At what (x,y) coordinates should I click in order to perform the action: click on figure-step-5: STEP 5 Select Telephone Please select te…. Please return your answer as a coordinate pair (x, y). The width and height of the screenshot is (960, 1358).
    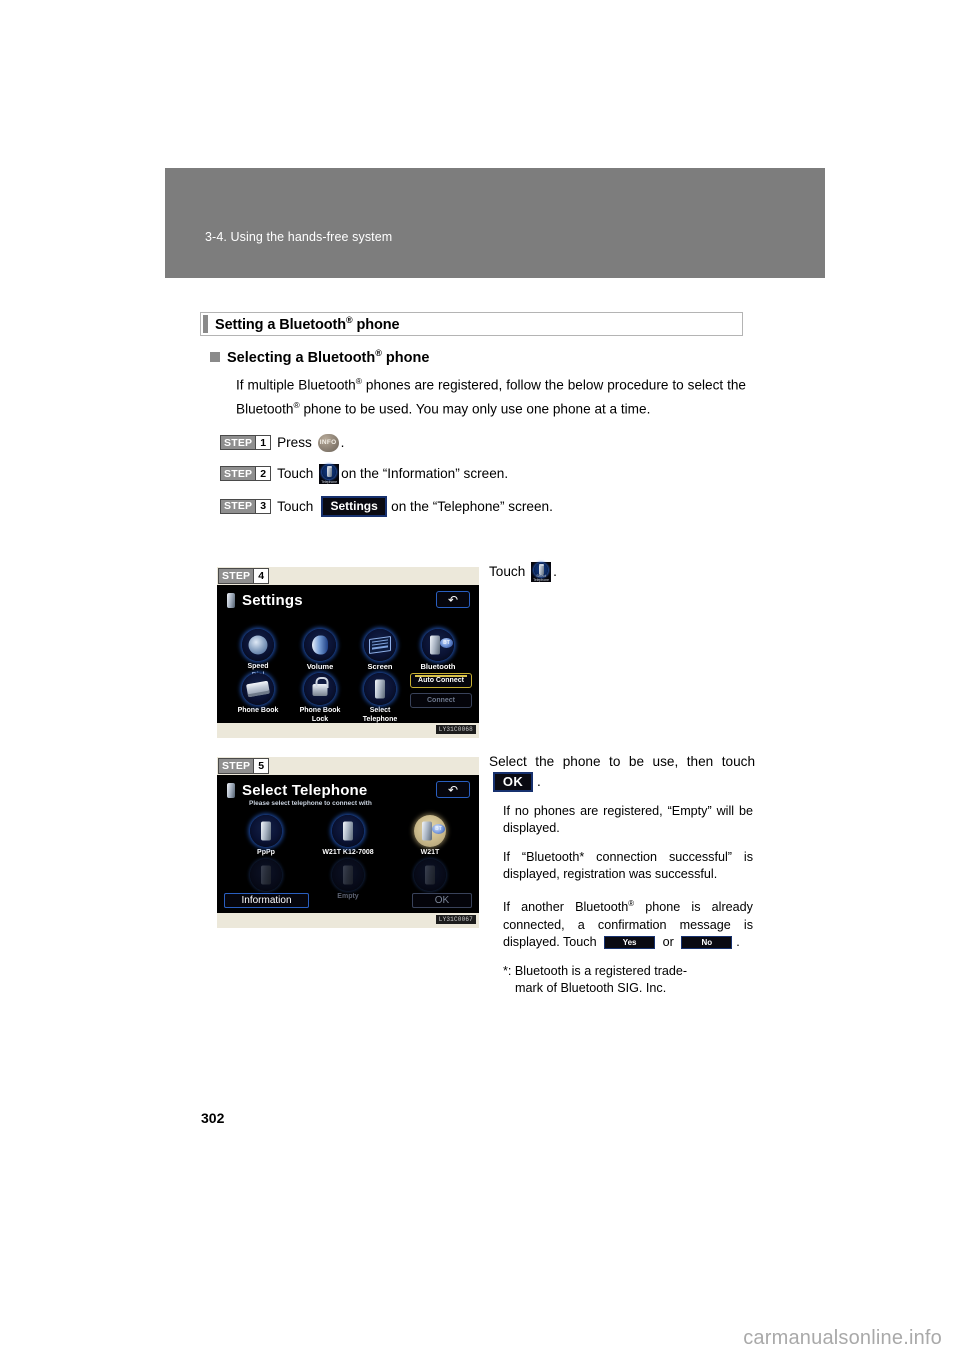
    Looking at the image, I should click on (348, 842).